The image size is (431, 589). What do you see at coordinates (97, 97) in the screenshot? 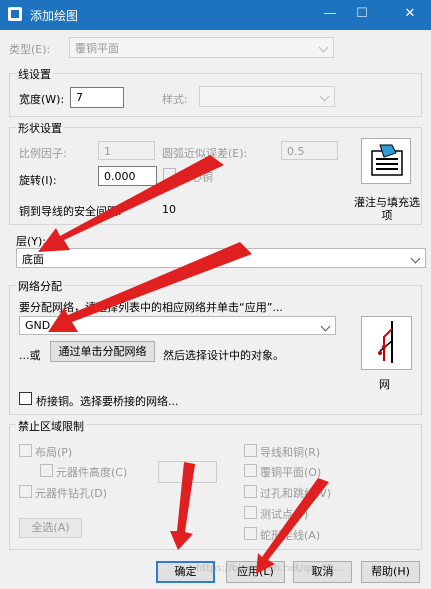
I see `width-input: 7` at bounding box center [97, 97].